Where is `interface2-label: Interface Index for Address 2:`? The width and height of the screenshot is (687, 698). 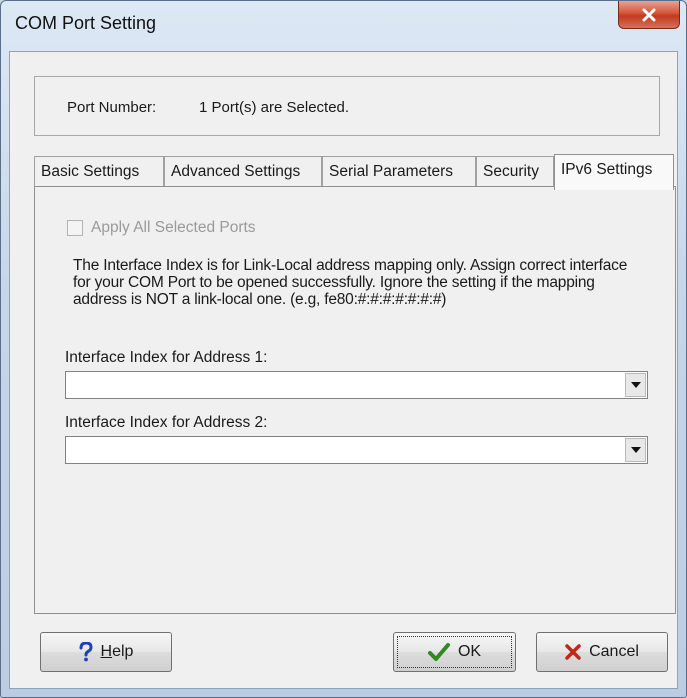
interface2-label: Interface Index for Address 2: is located at coordinates (166, 422).